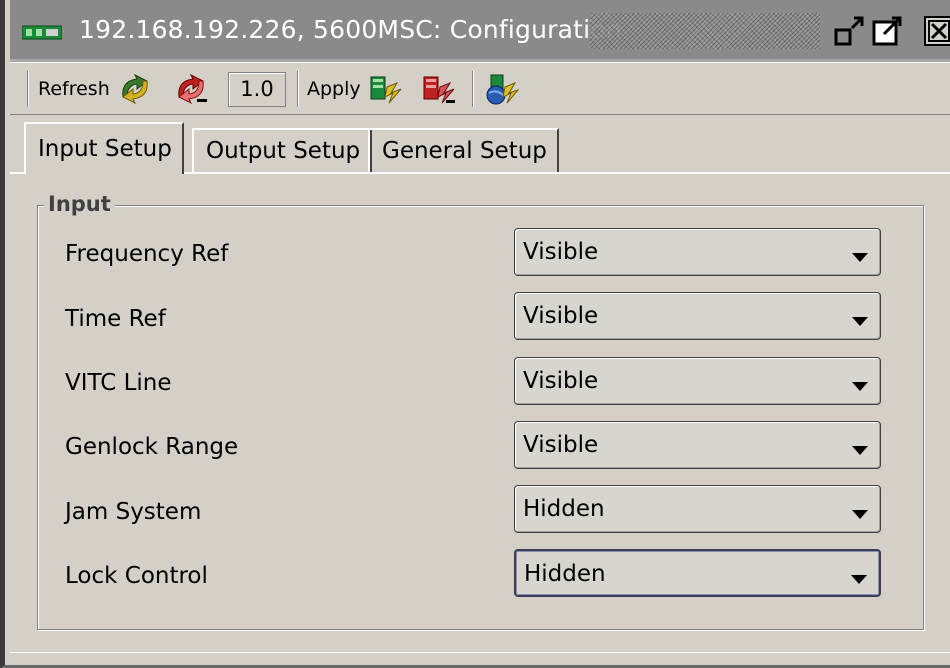 The height and width of the screenshot is (668, 950). I want to click on tab-label: General Setup, so click(464, 151).